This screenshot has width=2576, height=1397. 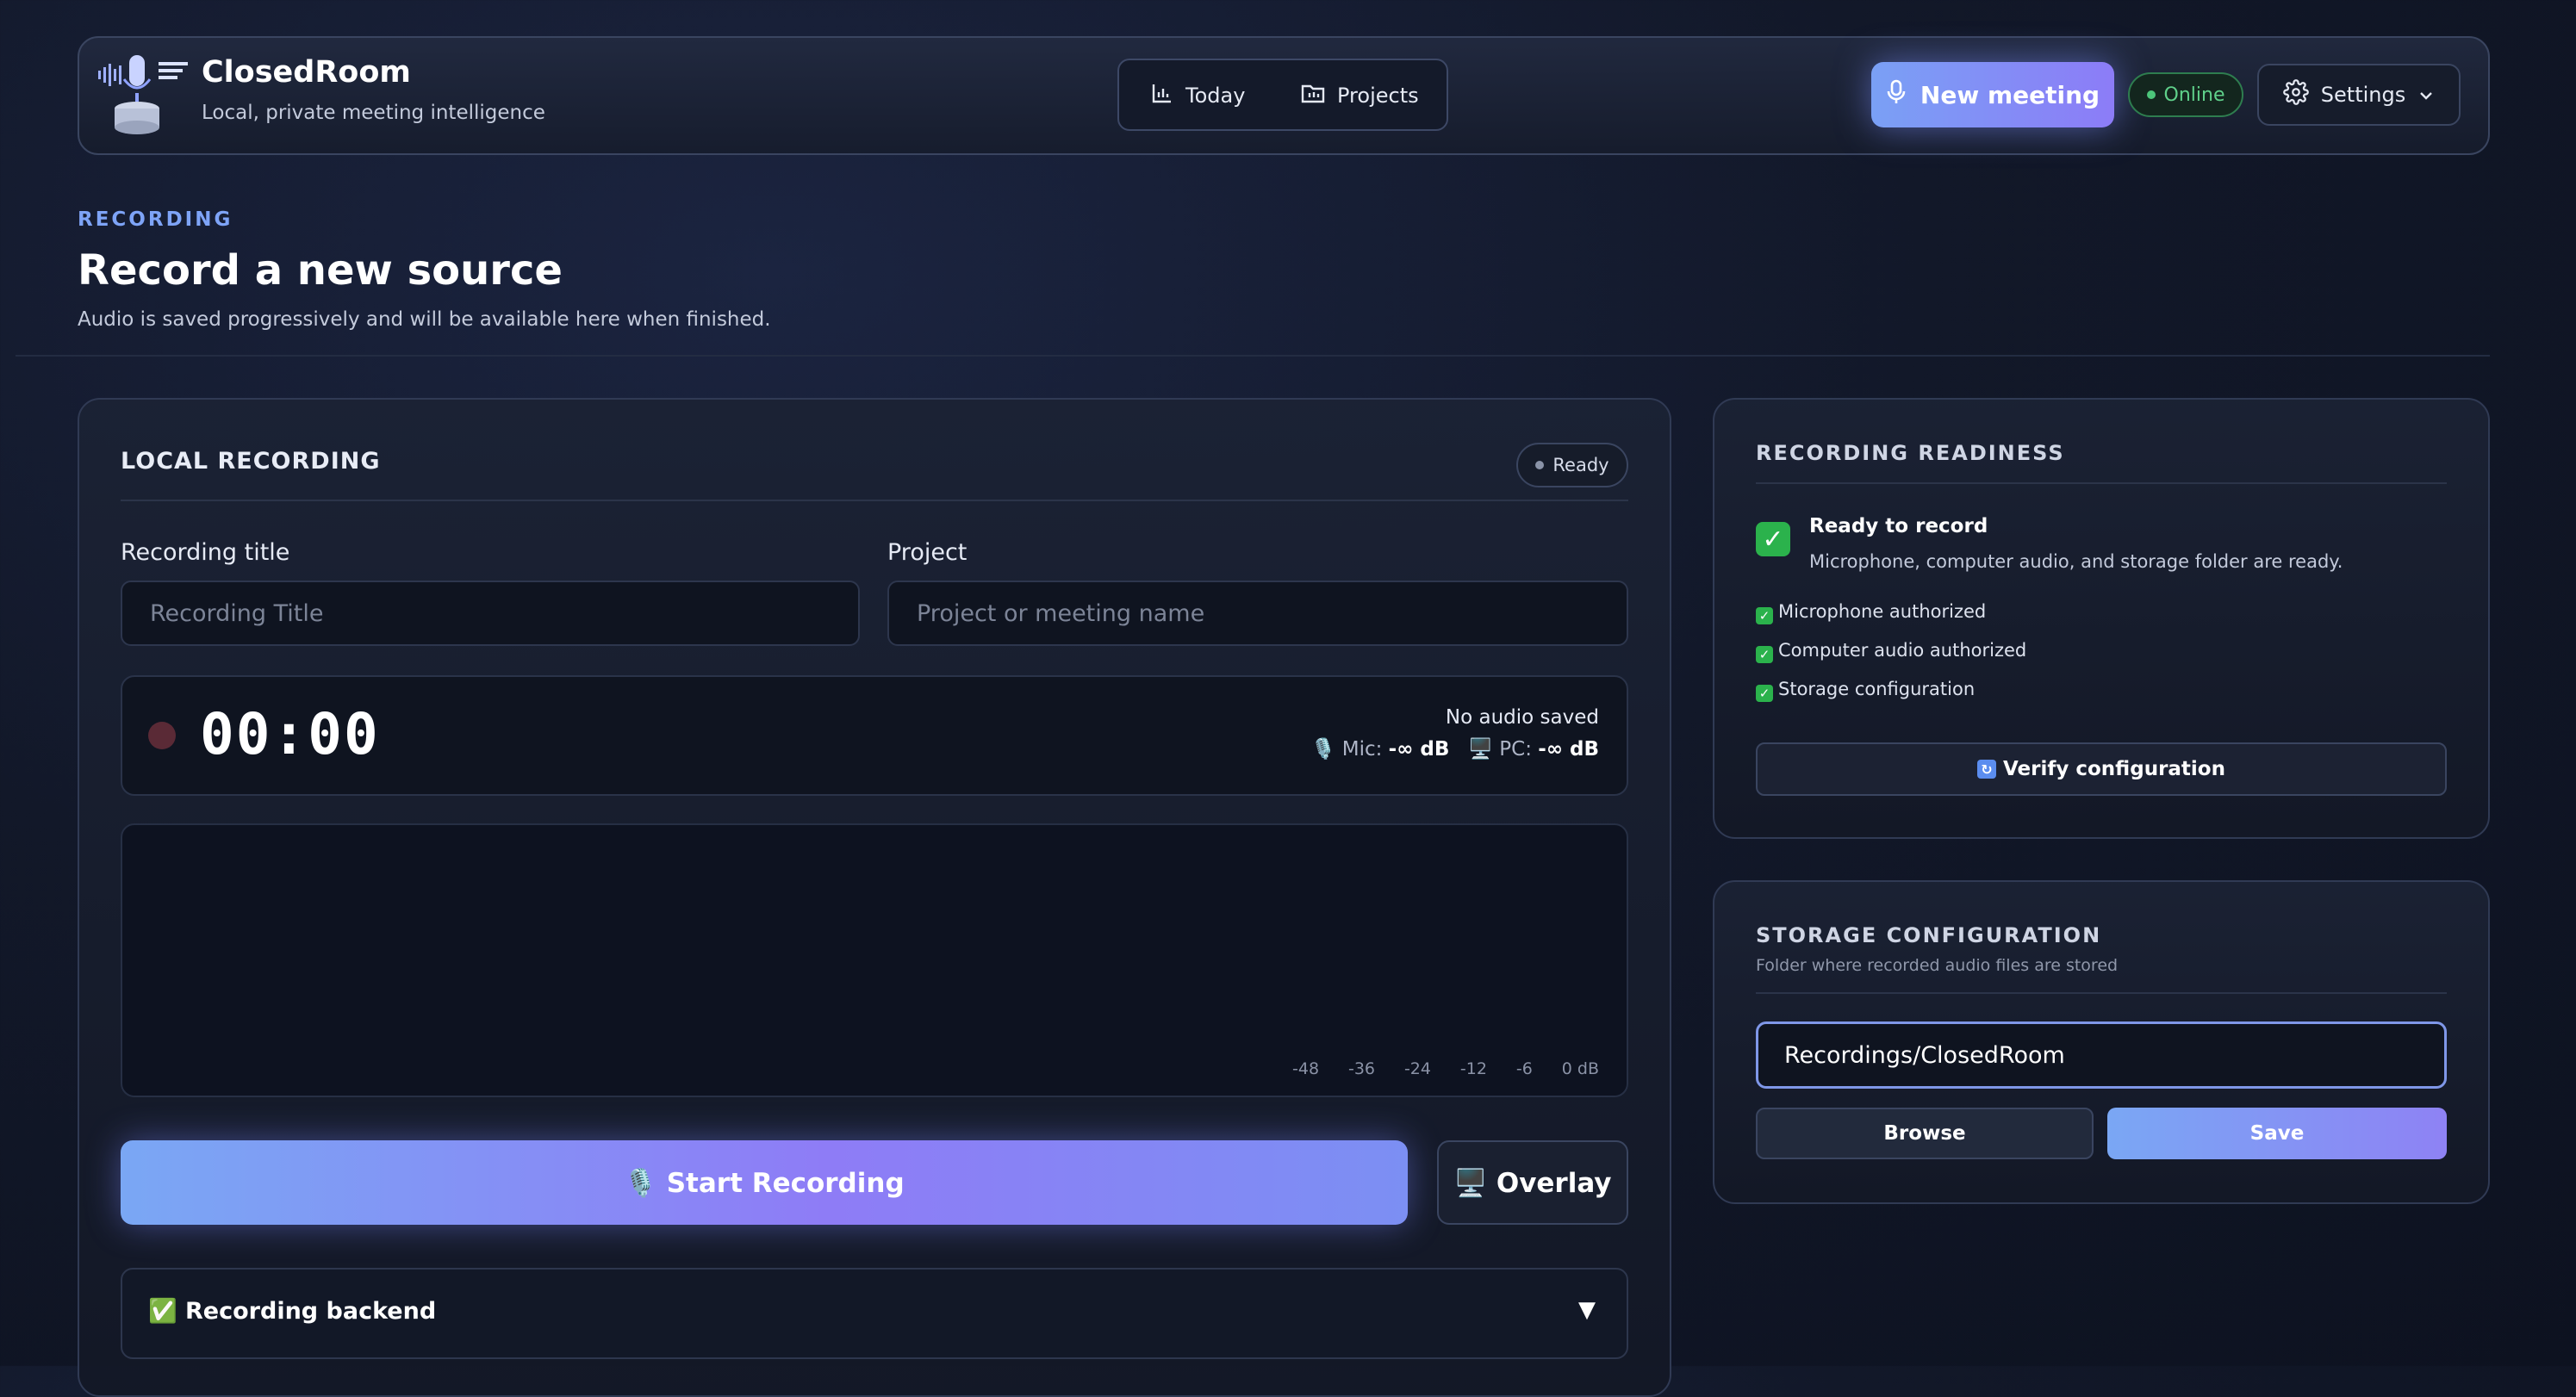 I want to click on gear-icon, so click(x=2296, y=95).